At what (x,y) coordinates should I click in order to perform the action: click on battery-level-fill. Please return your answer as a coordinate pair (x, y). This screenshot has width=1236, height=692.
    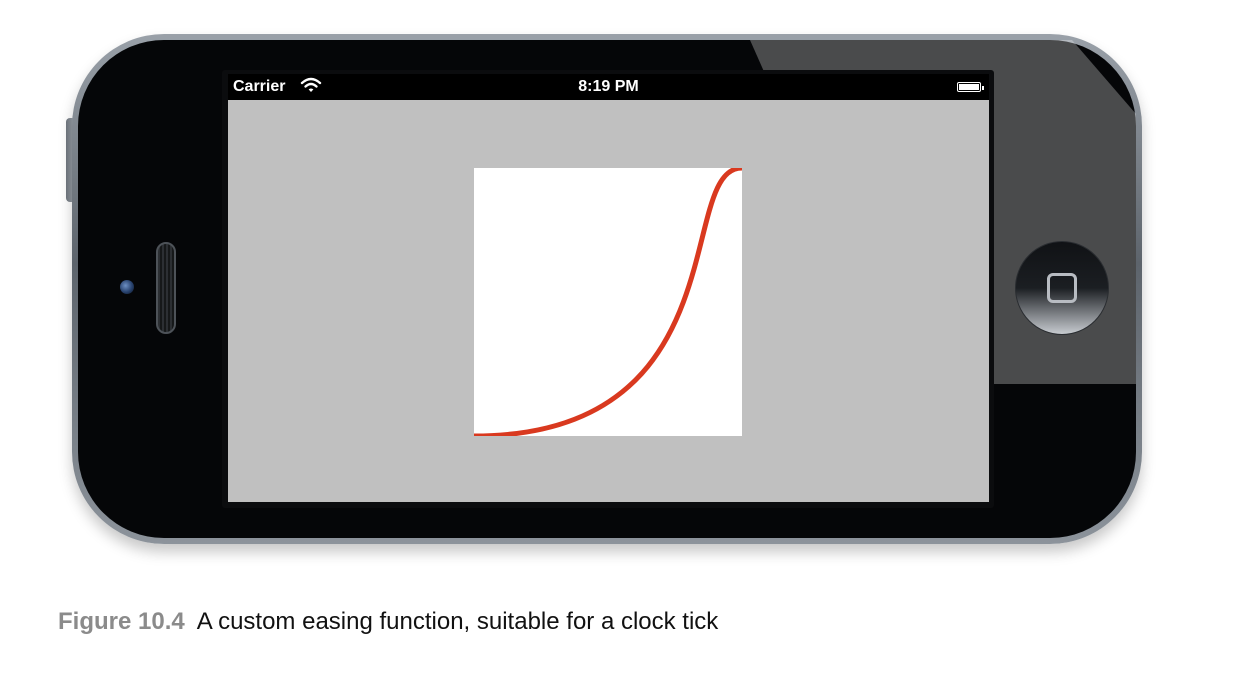
    Looking at the image, I should click on (969, 87).